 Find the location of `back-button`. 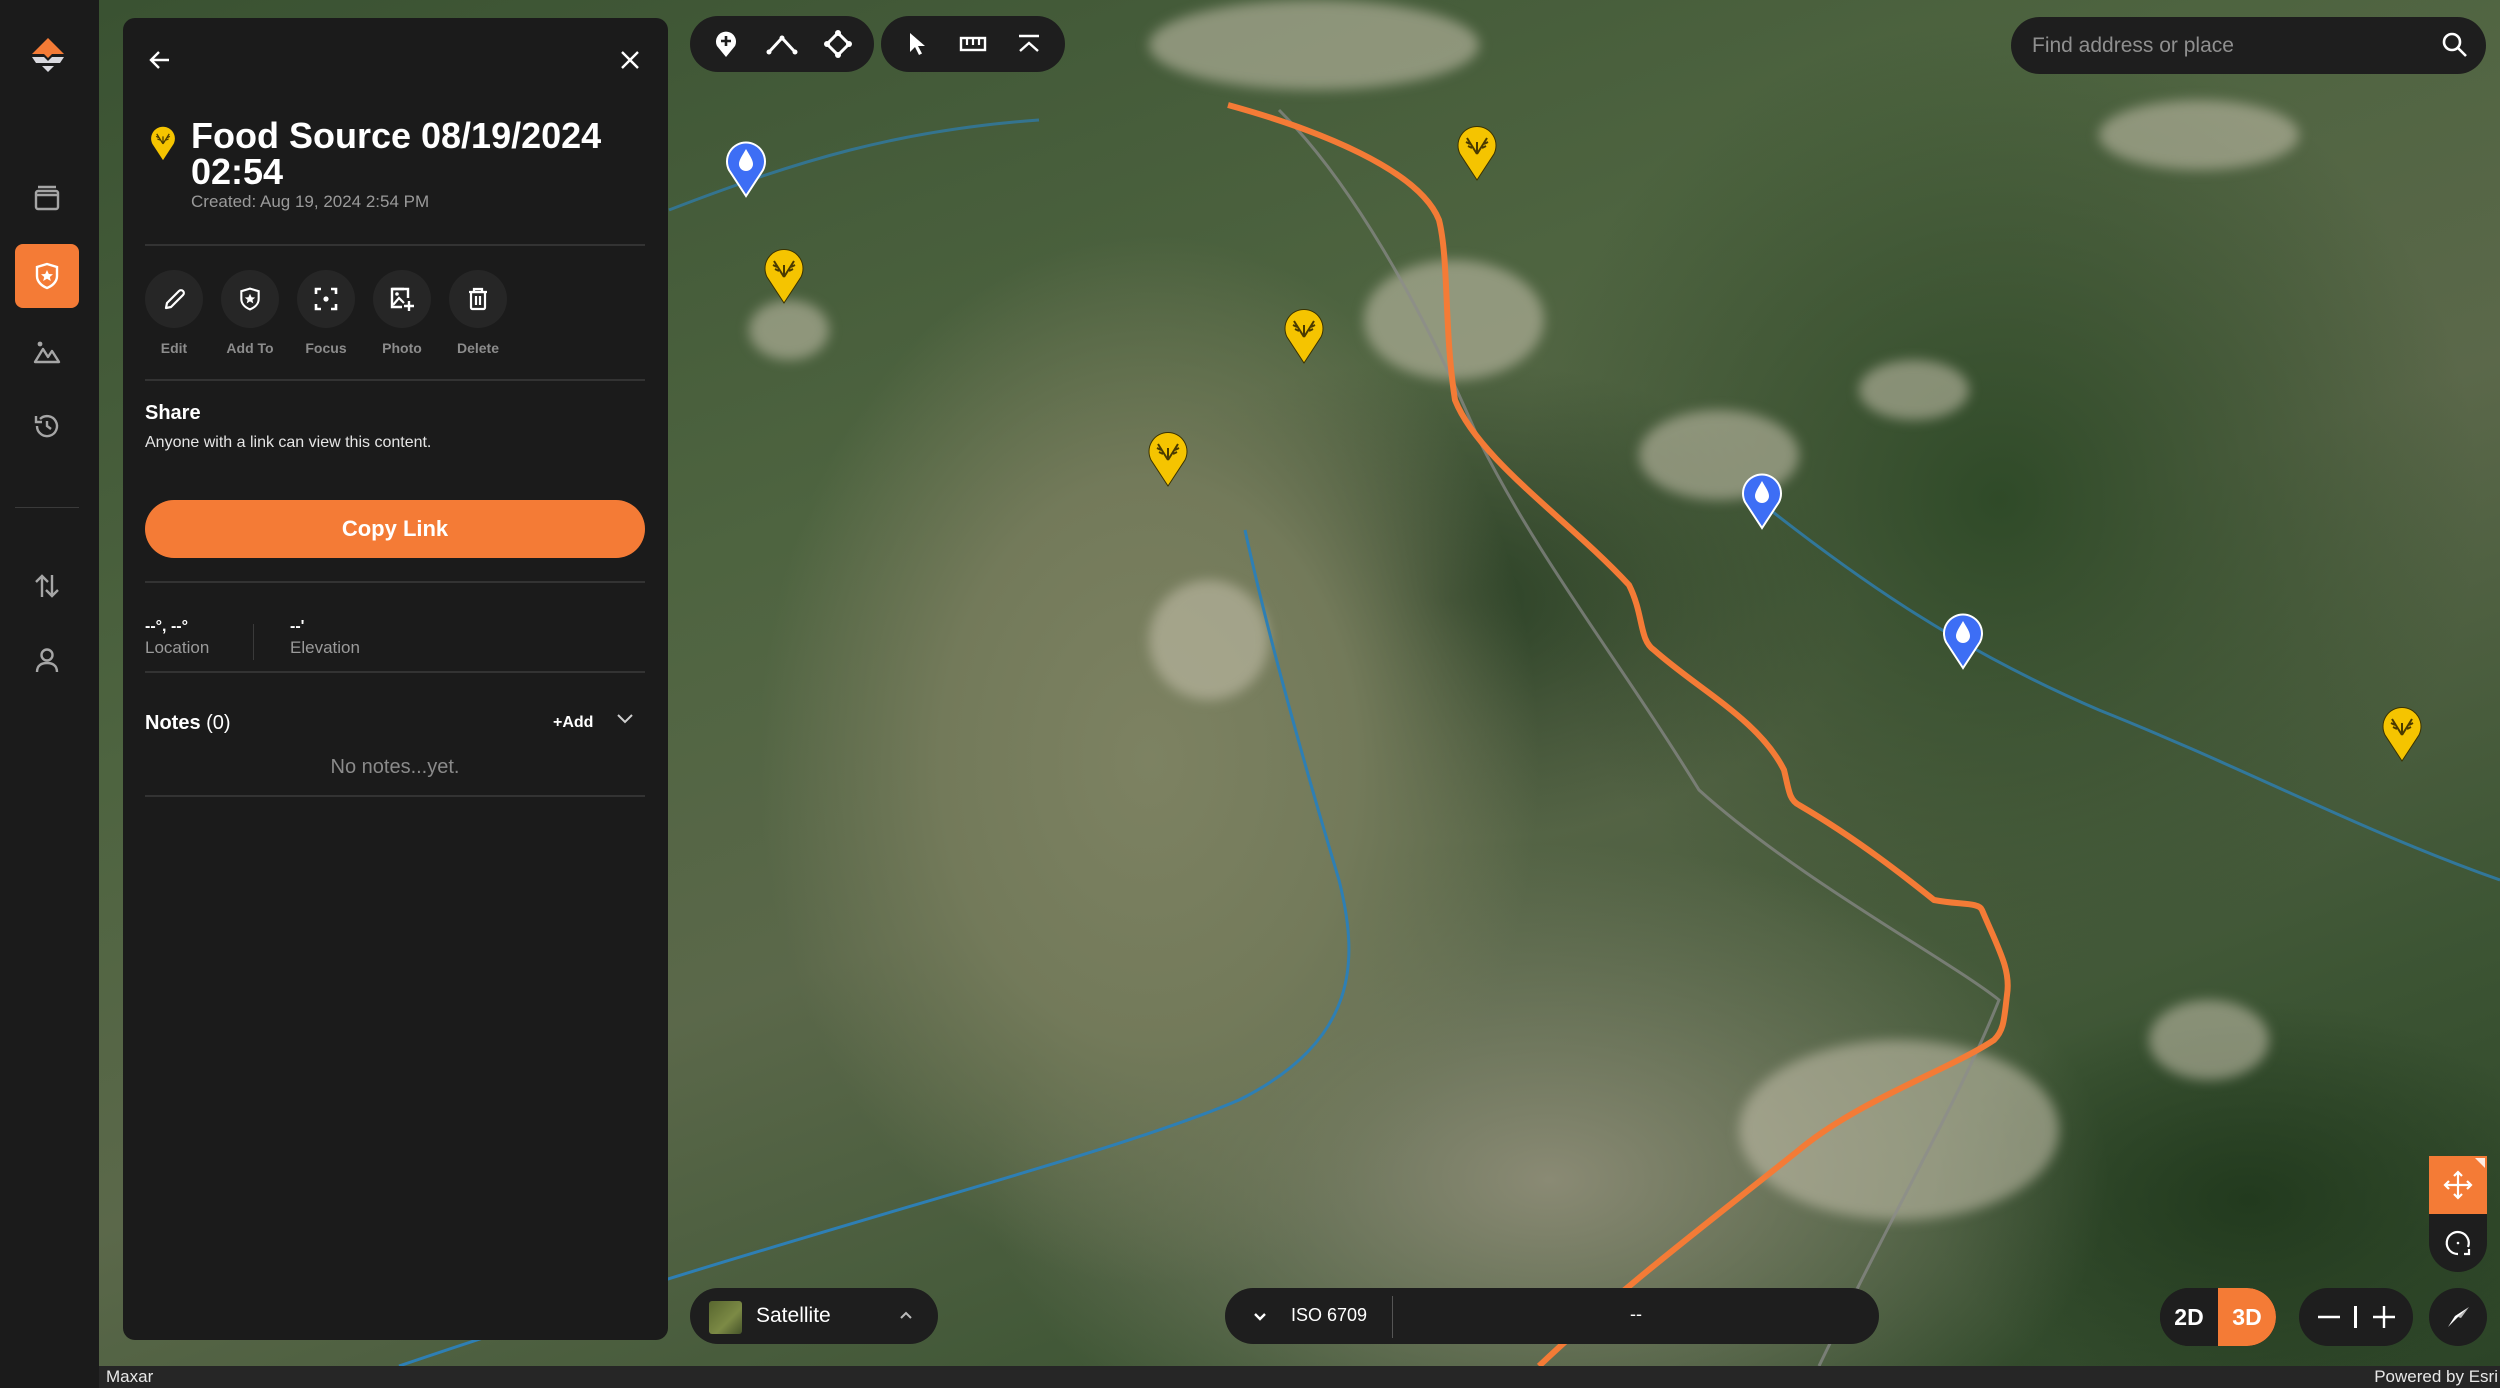

back-button is located at coordinates (160, 60).